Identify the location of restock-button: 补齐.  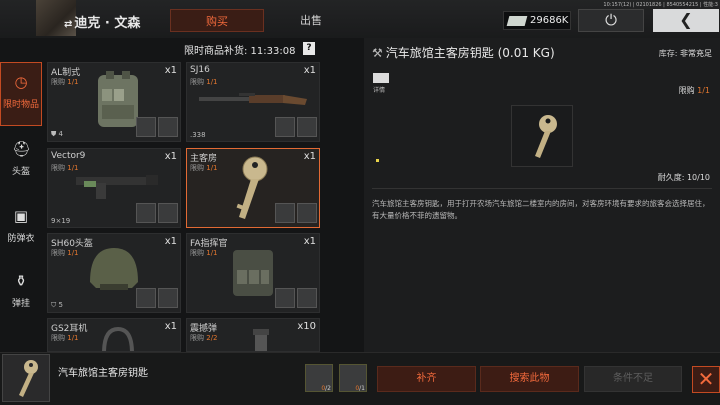
(426, 379).